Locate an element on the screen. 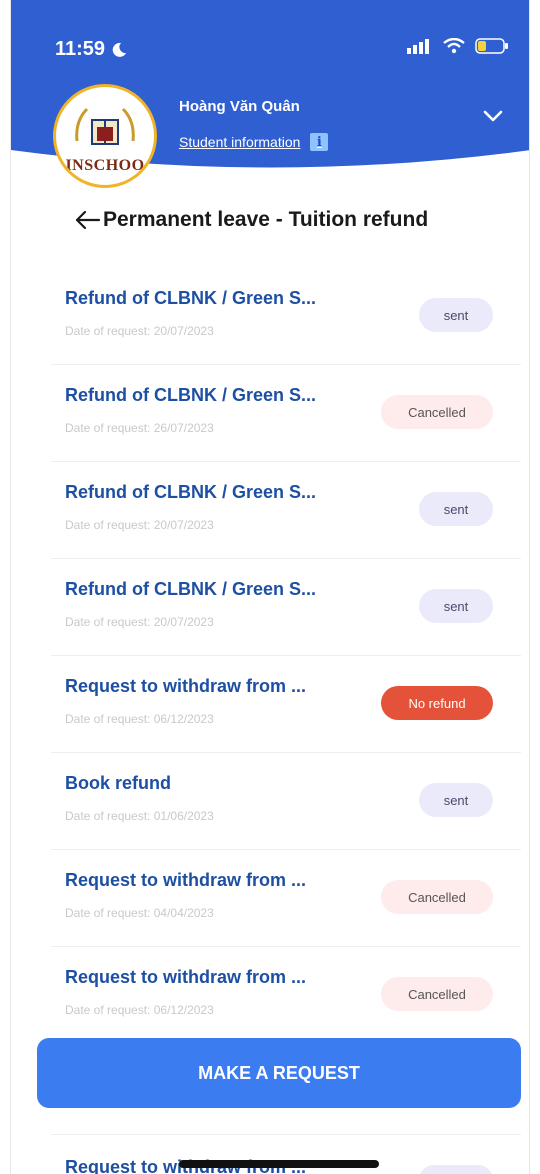 The width and height of the screenshot is (540, 1174). request-date: Date of request: 01/06/2023 is located at coordinates (139, 816).